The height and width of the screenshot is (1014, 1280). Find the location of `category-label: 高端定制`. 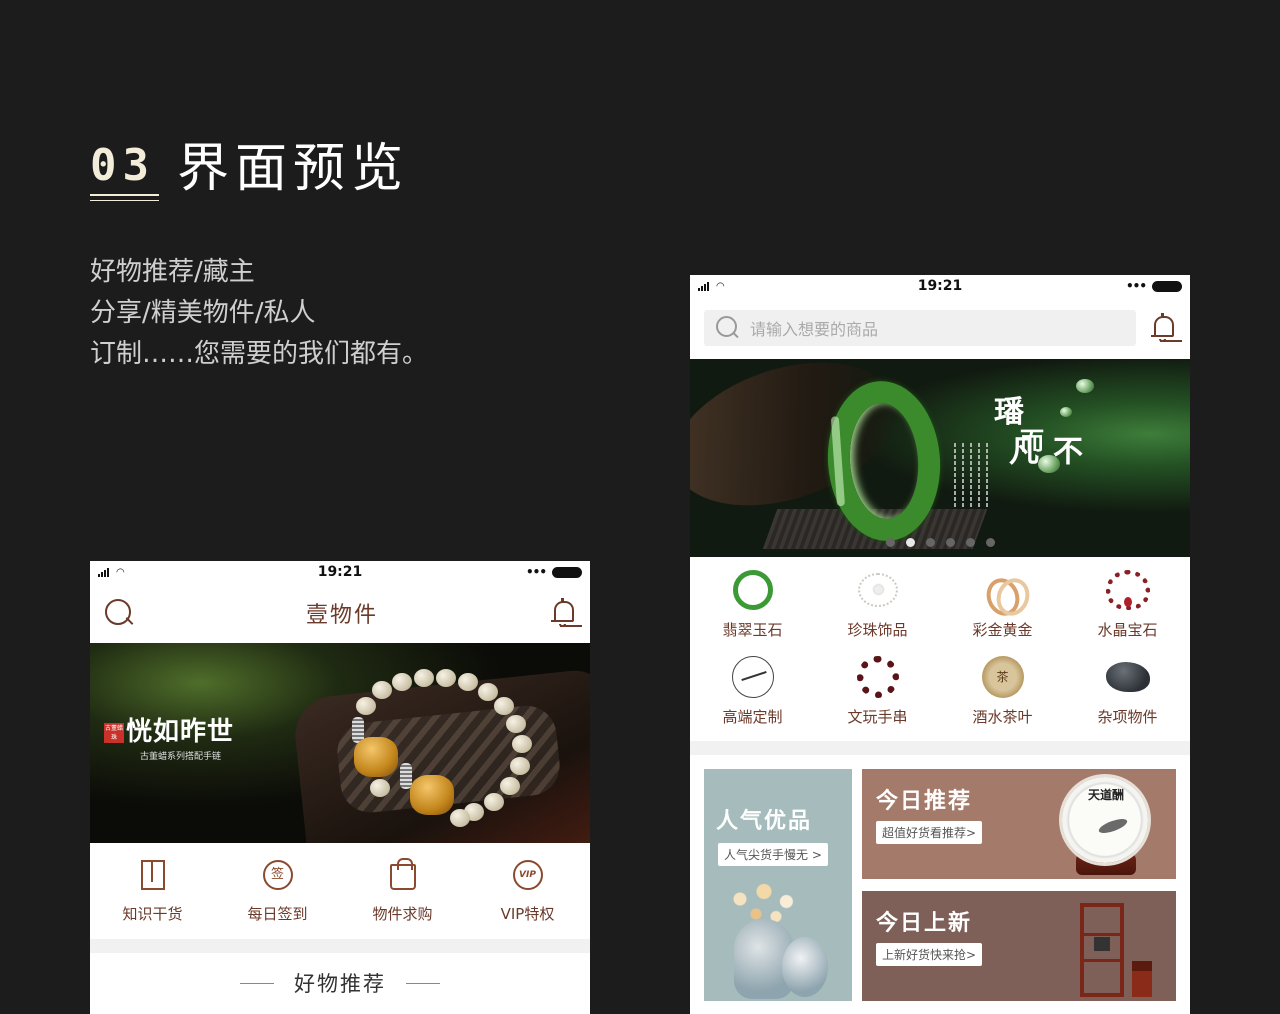

category-label: 高端定制 is located at coordinates (752, 717).